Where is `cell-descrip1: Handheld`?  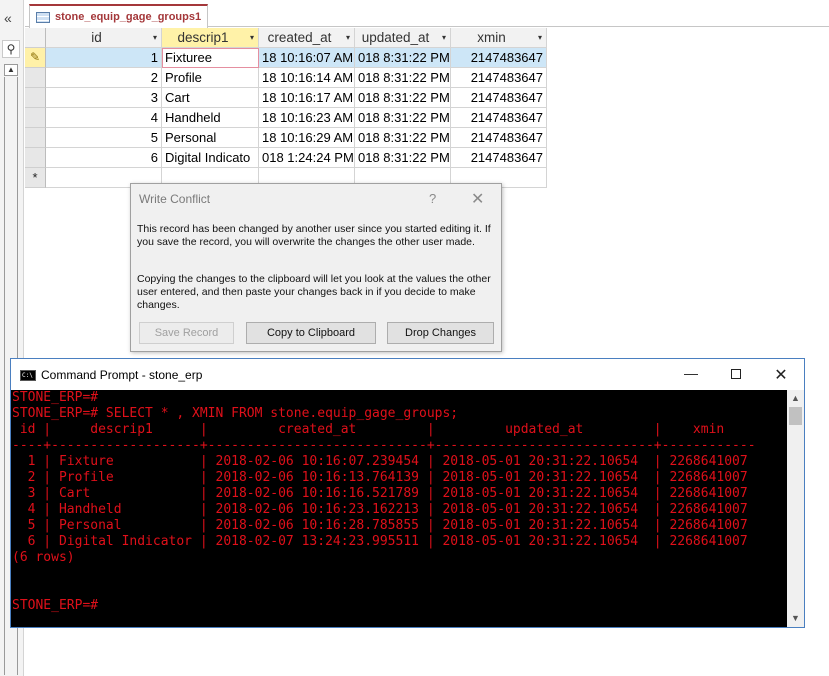
cell-descrip1: Handheld is located at coordinates (210, 118).